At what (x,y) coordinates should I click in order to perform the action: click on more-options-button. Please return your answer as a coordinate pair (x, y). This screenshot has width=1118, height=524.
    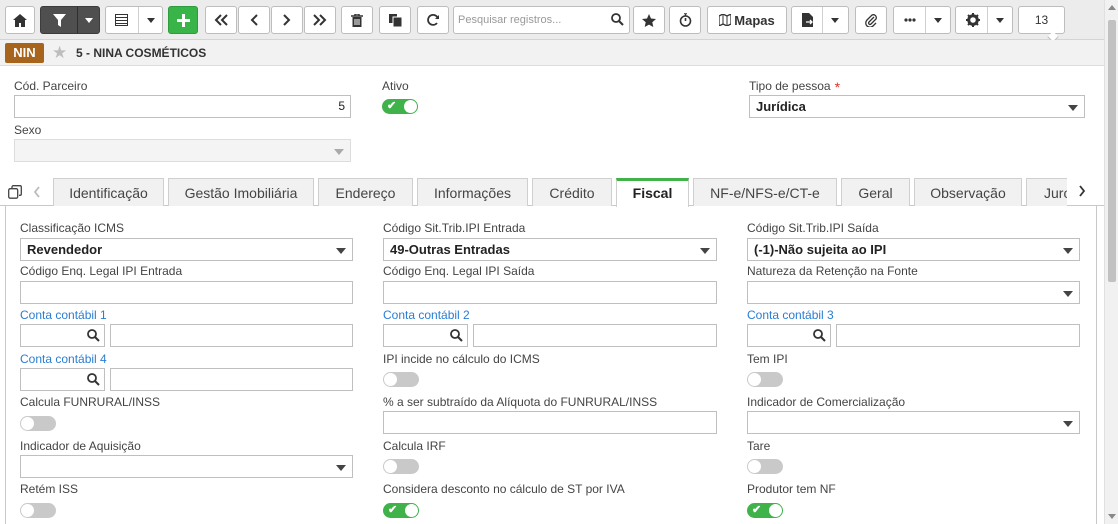
    Looking at the image, I should click on (922, 20).